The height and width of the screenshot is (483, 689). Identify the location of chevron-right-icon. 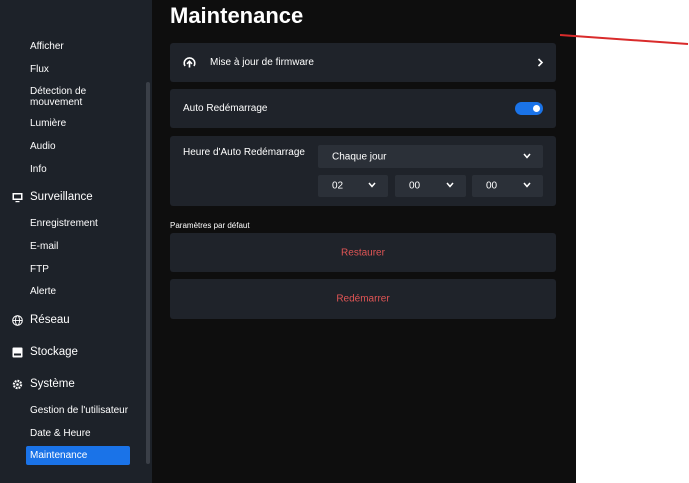
(540, 62).